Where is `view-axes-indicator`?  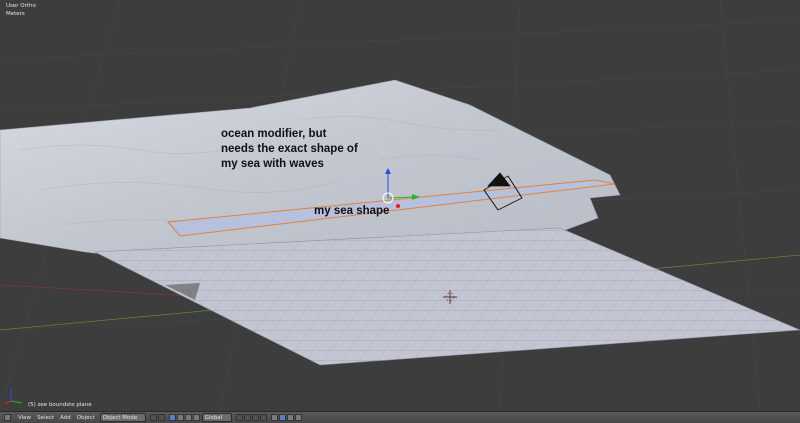 view-axes-indicator is located at coordinates (13, 396).